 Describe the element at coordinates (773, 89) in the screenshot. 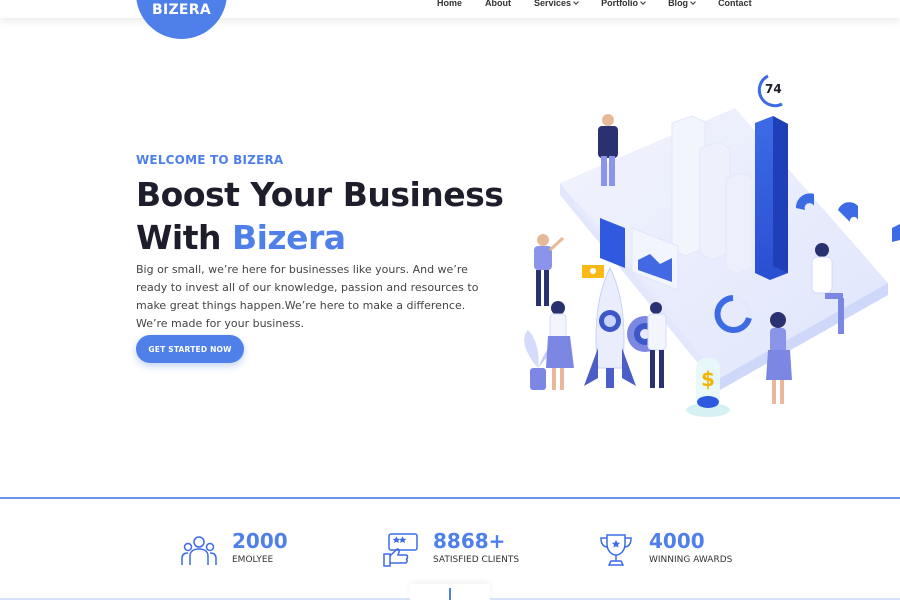

I see `gauge-value: 74` at that location.